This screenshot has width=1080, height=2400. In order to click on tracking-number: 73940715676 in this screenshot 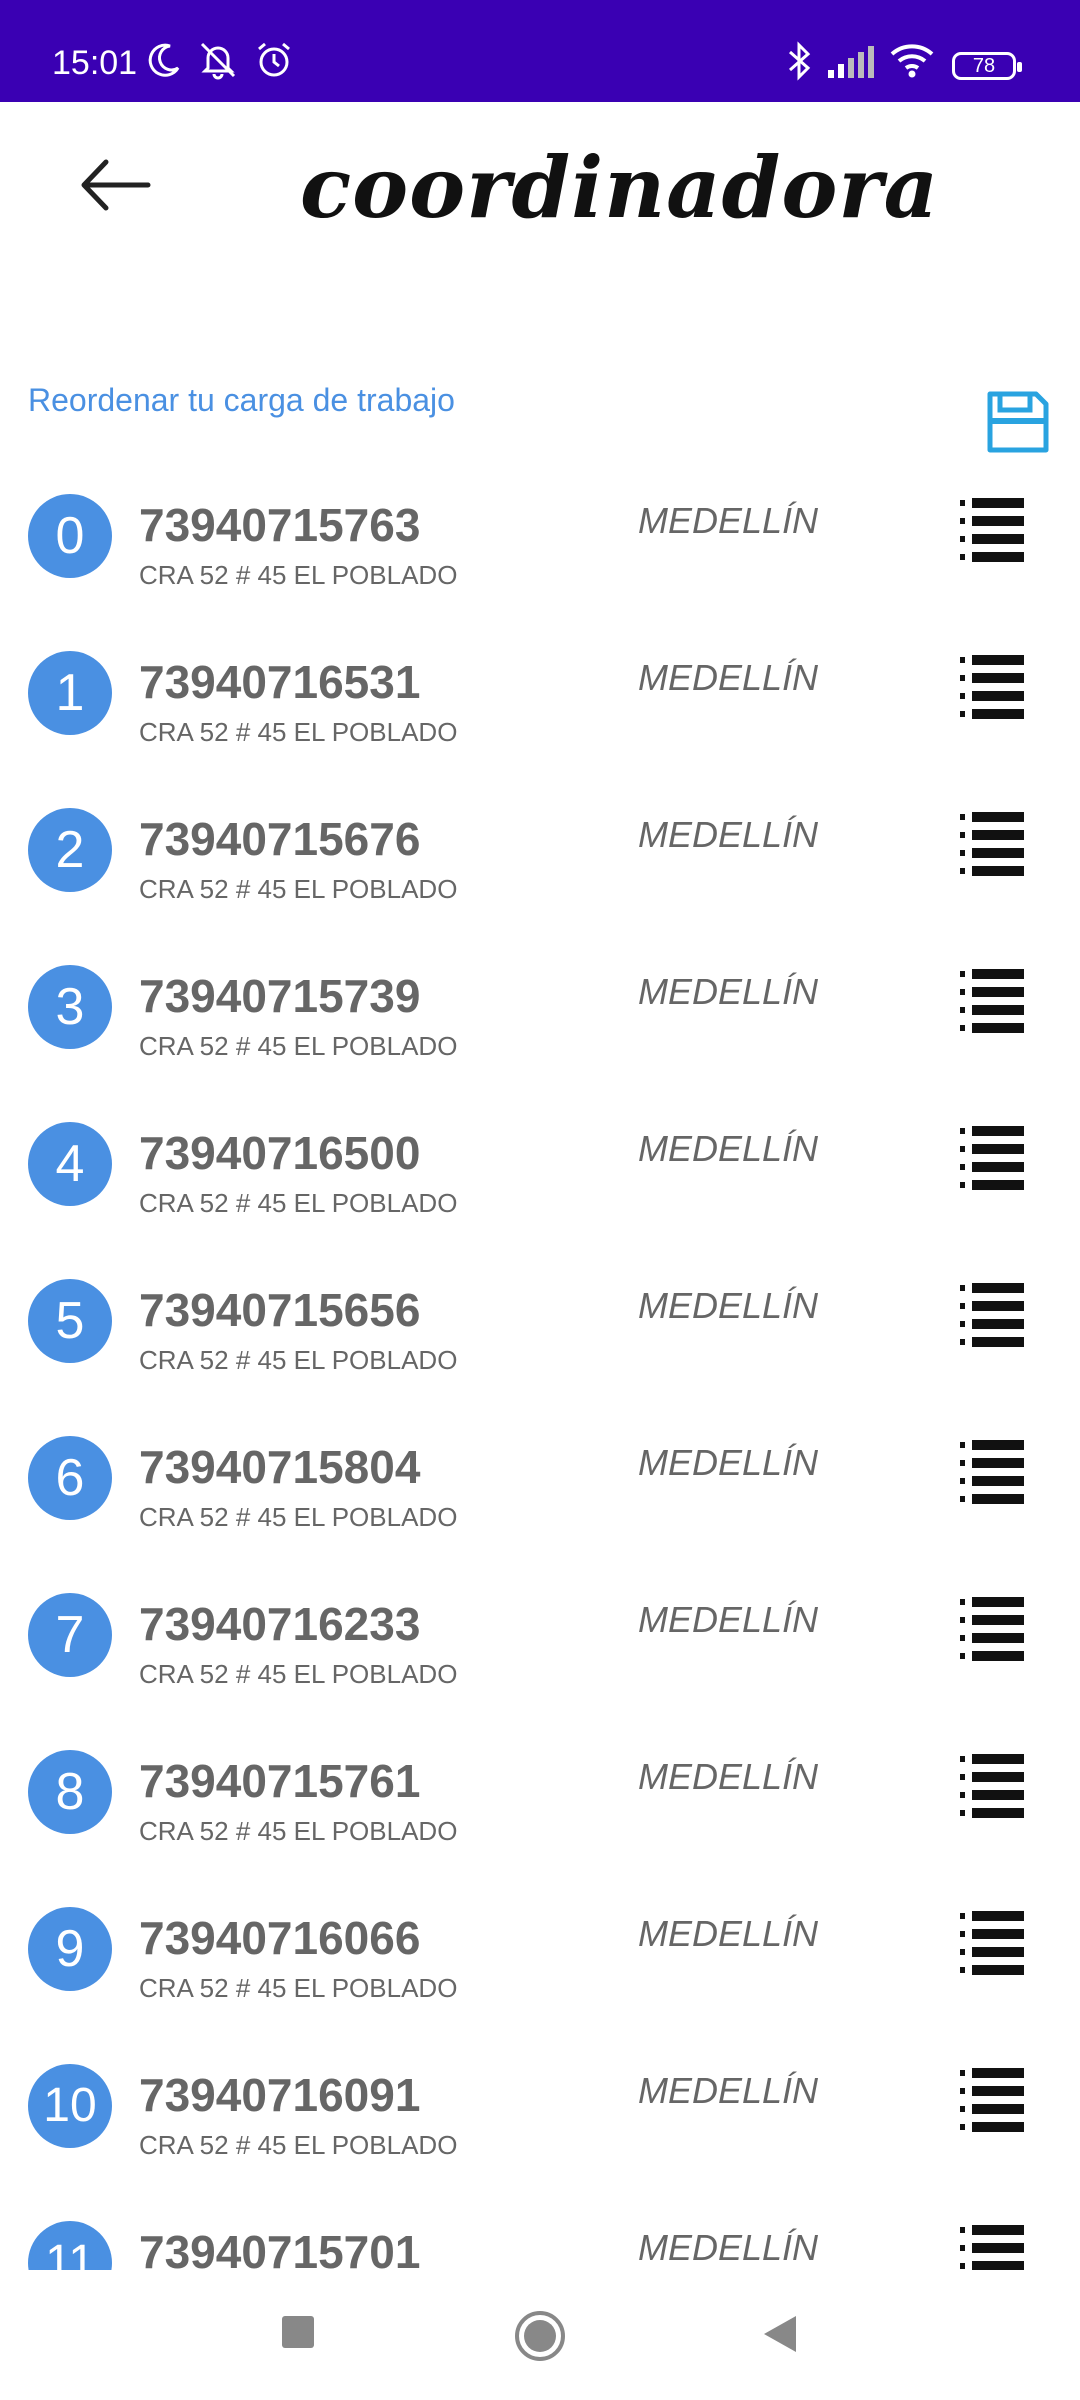, I will do `click(280, 839)`.